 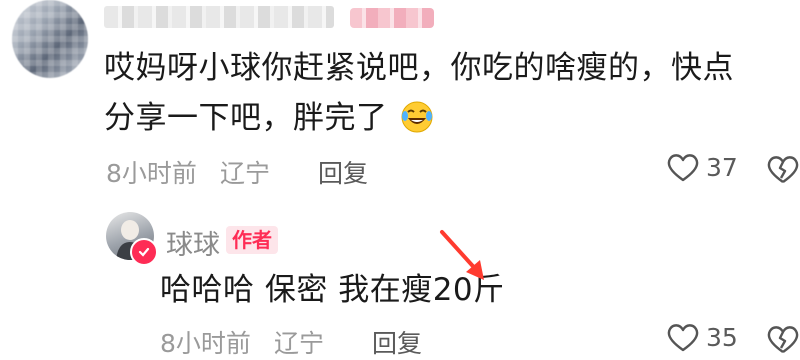 I want to click on reply-reply-button: 回复, so click(x=397, y=342).